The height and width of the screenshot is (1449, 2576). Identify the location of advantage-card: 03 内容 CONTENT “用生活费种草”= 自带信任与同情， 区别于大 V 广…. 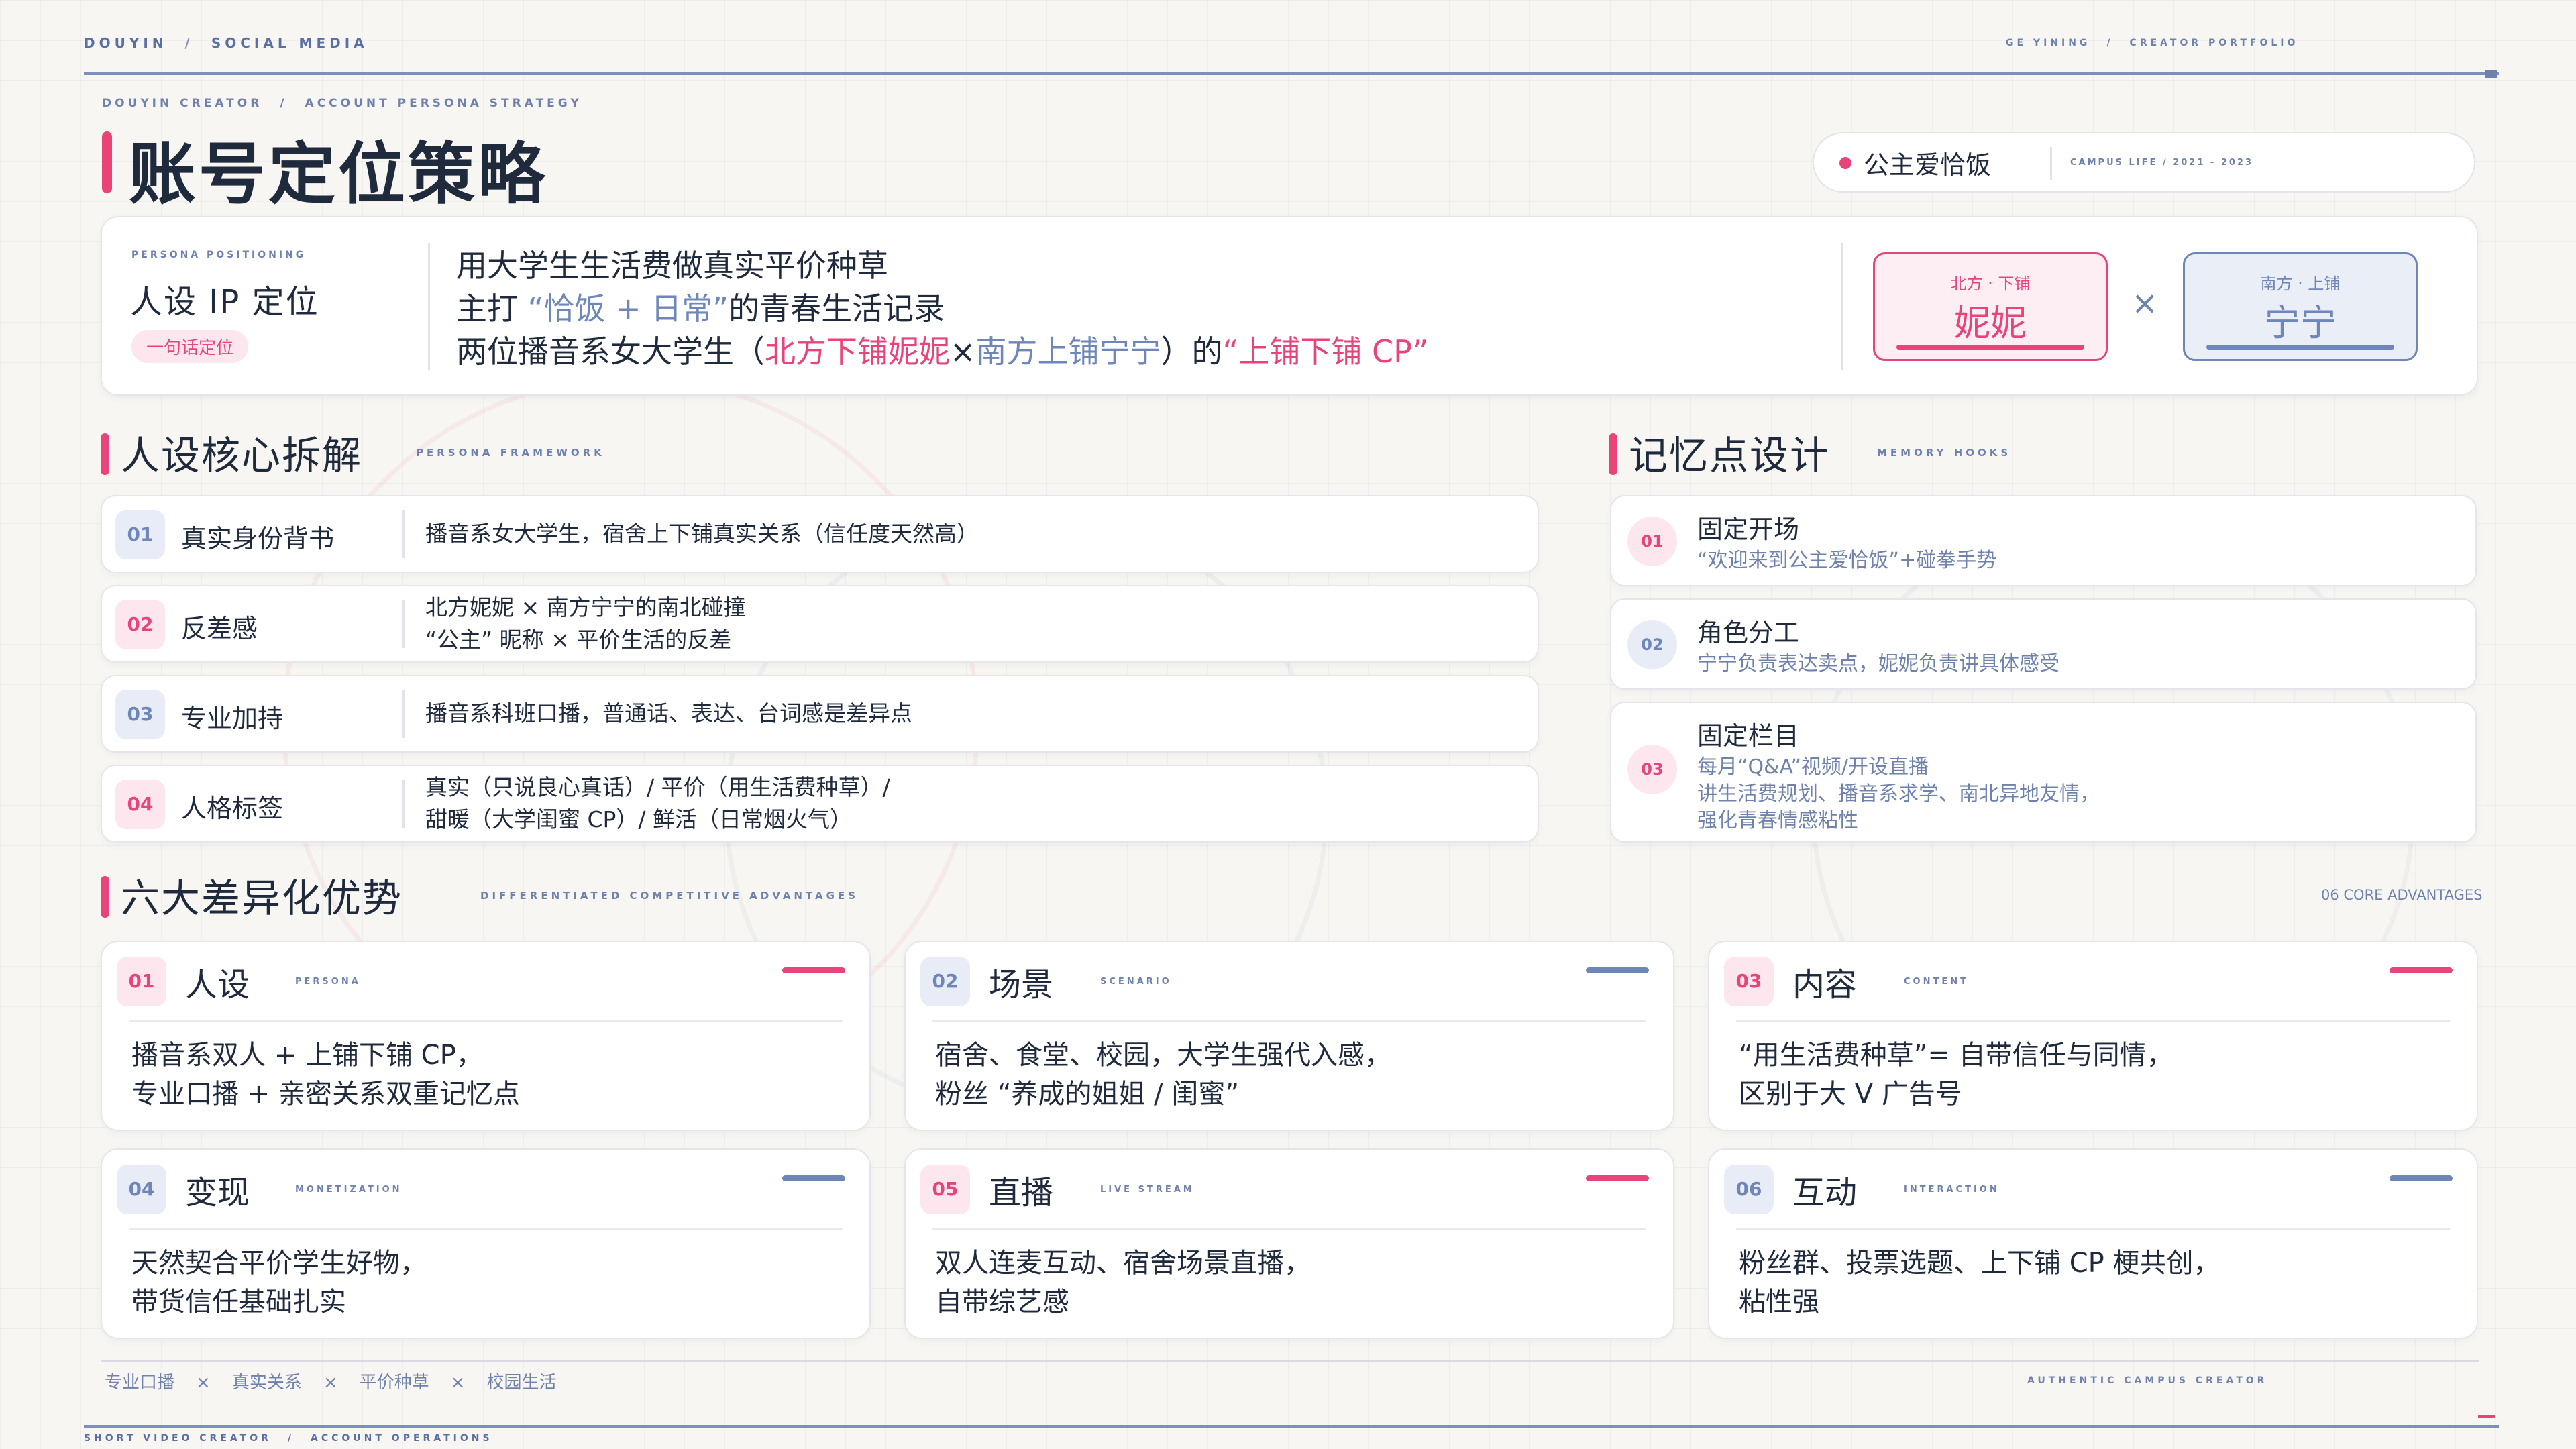
(2093, 1036).